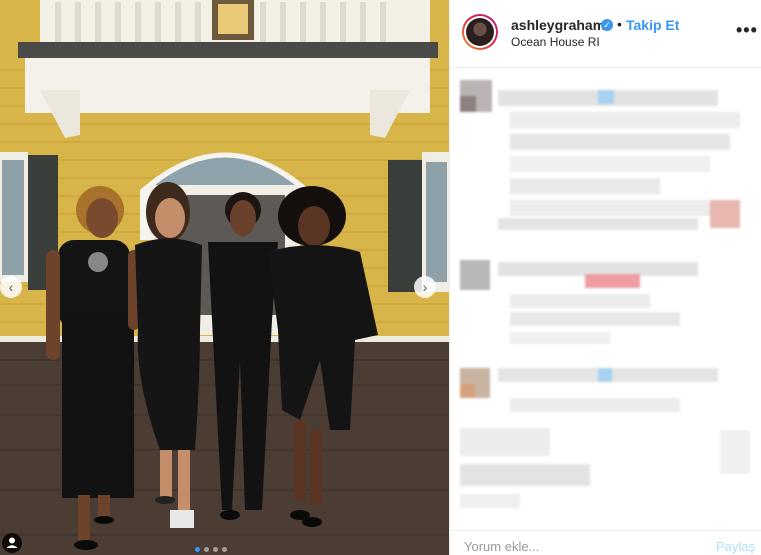 The height and width of the screenshot is (555, 761). I want to click on verified-badge-icon: ✓, so click(607, 25).